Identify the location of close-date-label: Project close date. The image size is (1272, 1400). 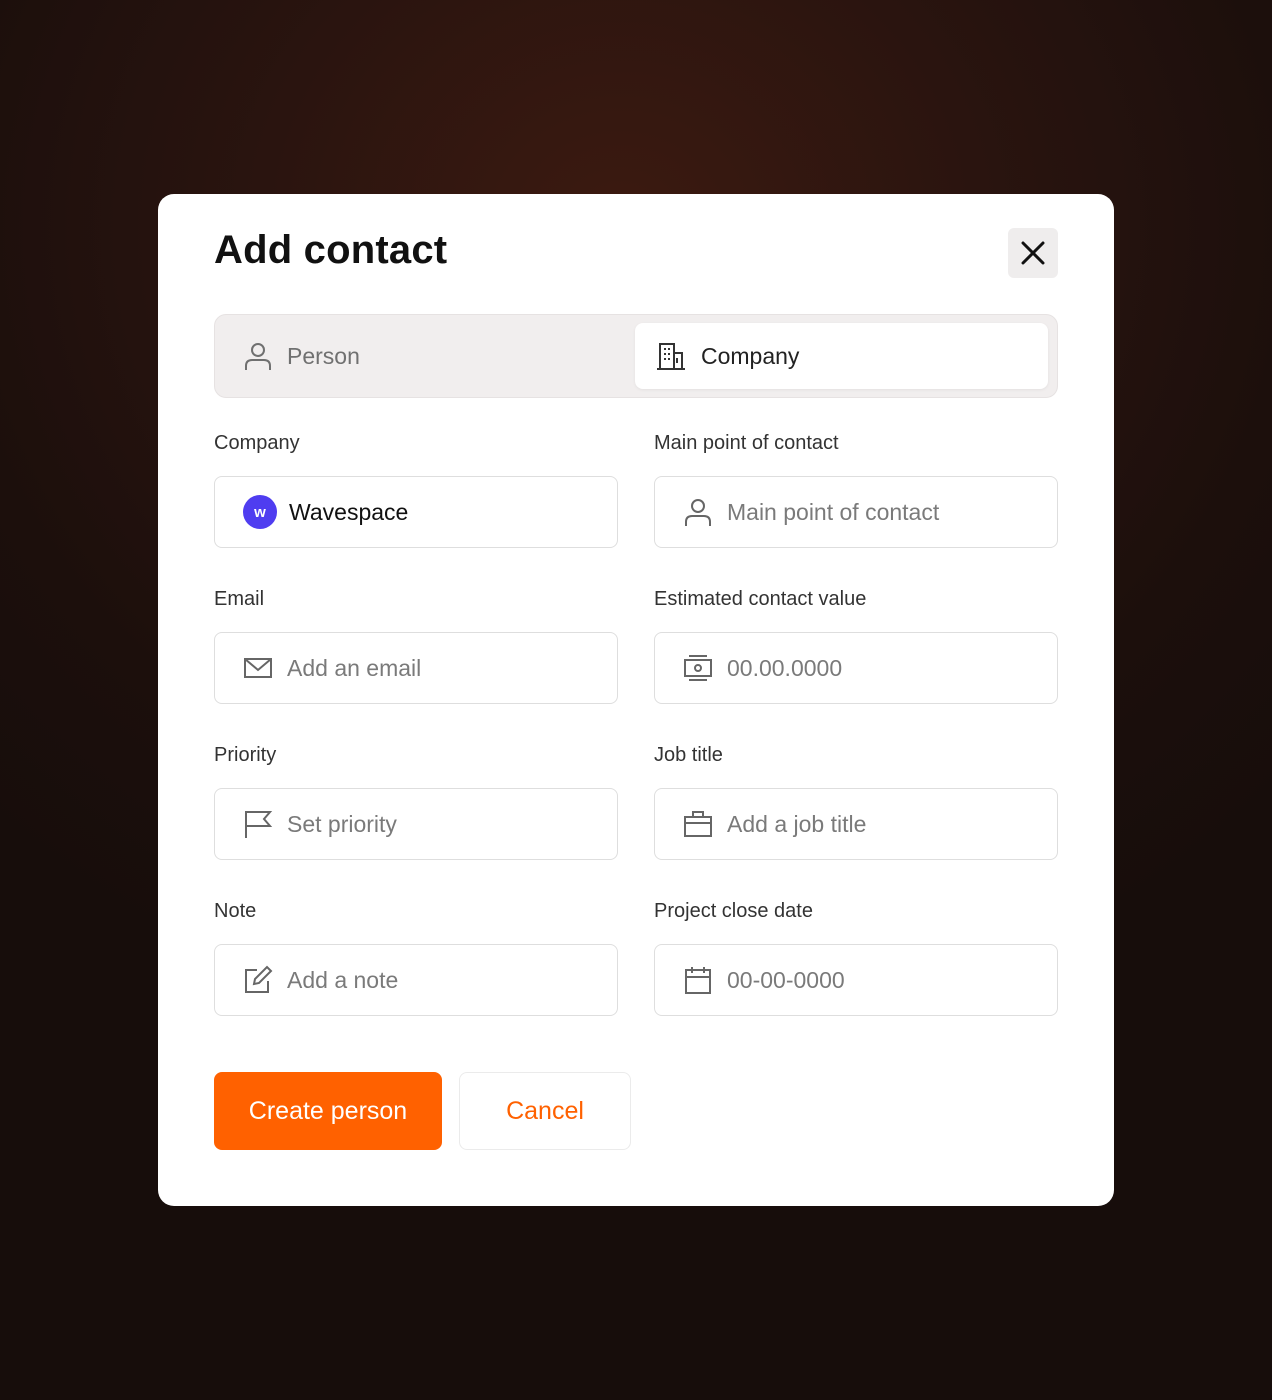
(733, 911).